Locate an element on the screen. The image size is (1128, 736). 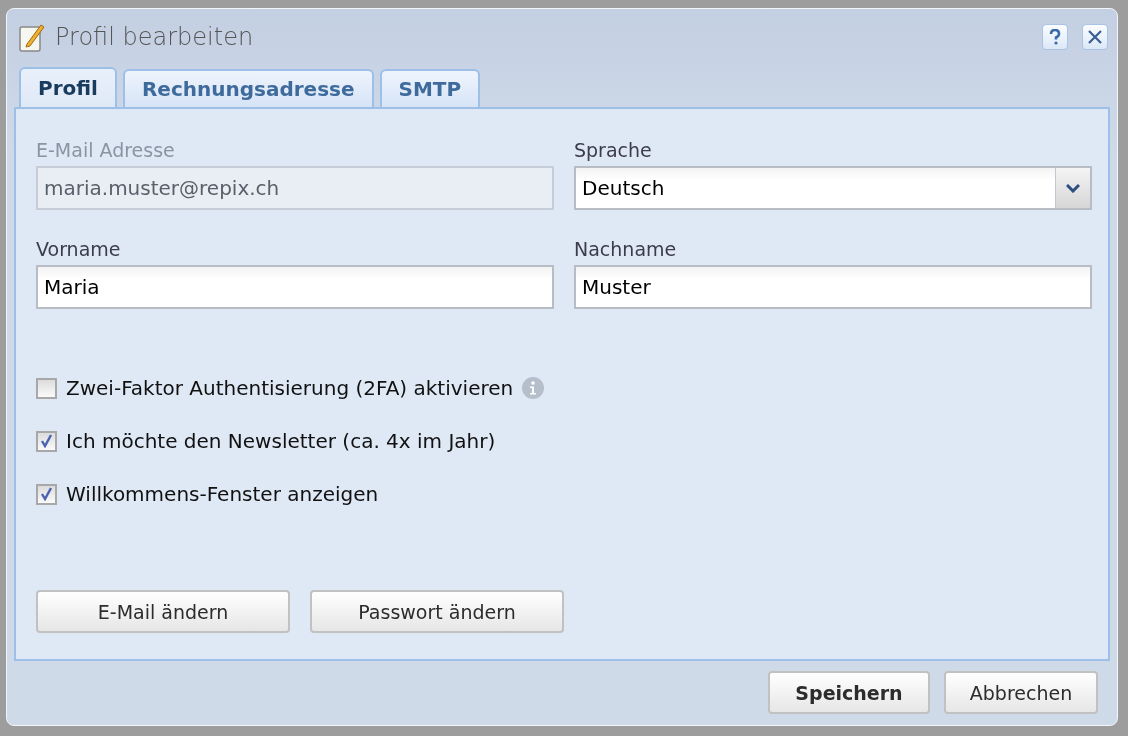
chevron-down-icon is located at coordinates (1073, 188).